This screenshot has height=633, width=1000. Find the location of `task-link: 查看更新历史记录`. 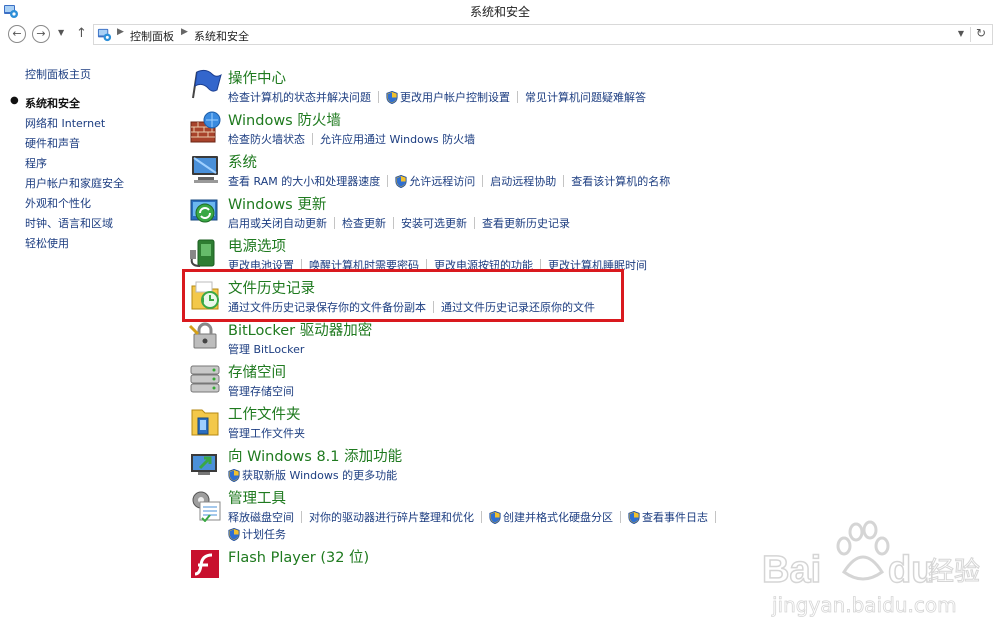

task-link: 查看更新历史记录 is located at coordinates (526, 223).